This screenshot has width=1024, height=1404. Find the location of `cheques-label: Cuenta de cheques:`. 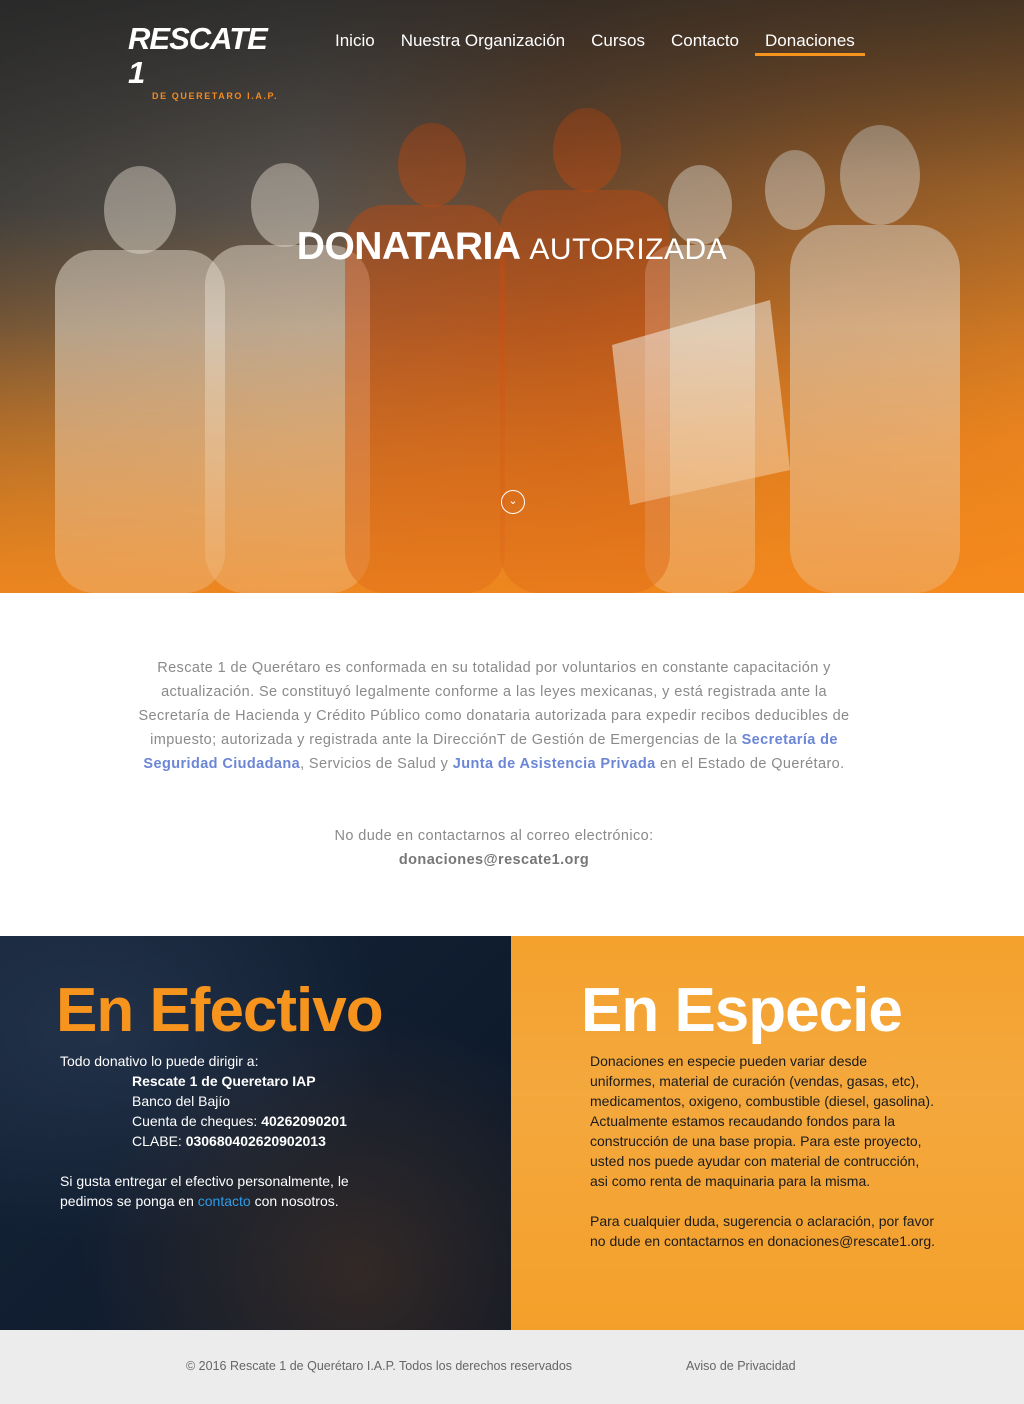

cheques-label: Cuenta de cheques: is located at coordinates (197, 1121).